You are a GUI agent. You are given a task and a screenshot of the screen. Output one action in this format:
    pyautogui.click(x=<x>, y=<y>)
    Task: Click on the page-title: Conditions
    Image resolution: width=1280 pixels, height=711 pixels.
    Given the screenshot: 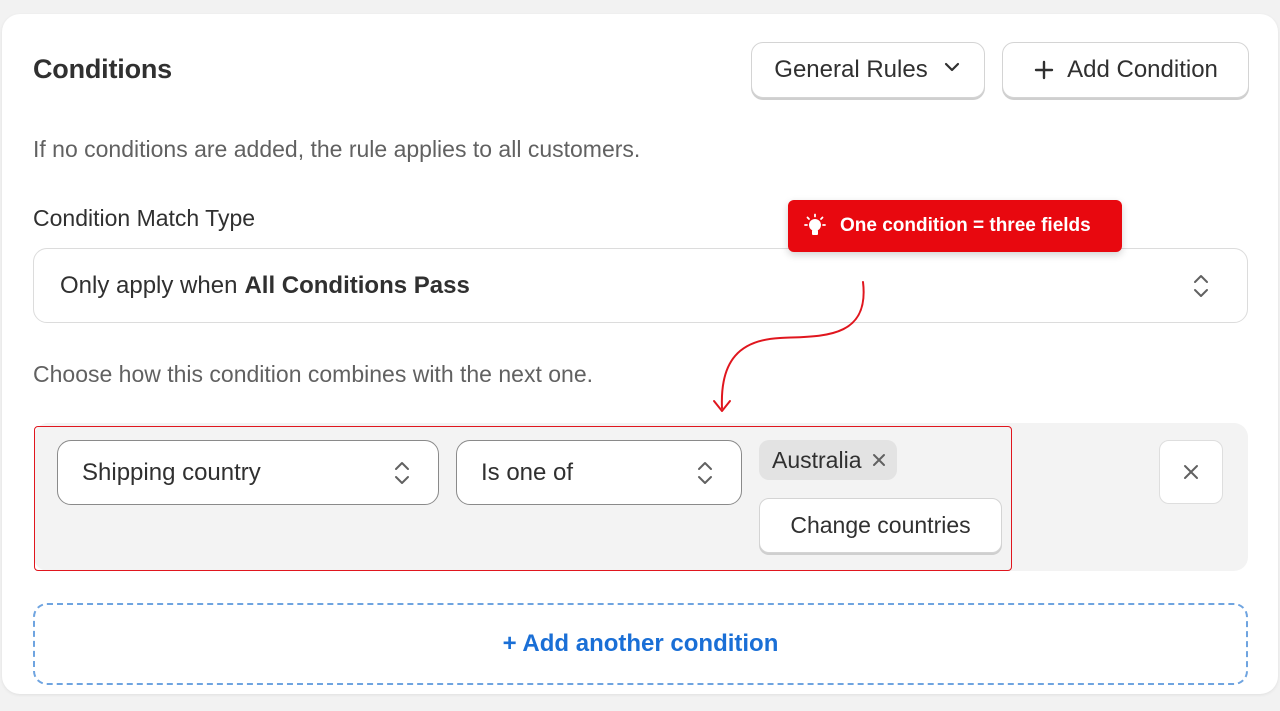 What is the action you would take?
    pyautogui.click(x=102, y=69)
    